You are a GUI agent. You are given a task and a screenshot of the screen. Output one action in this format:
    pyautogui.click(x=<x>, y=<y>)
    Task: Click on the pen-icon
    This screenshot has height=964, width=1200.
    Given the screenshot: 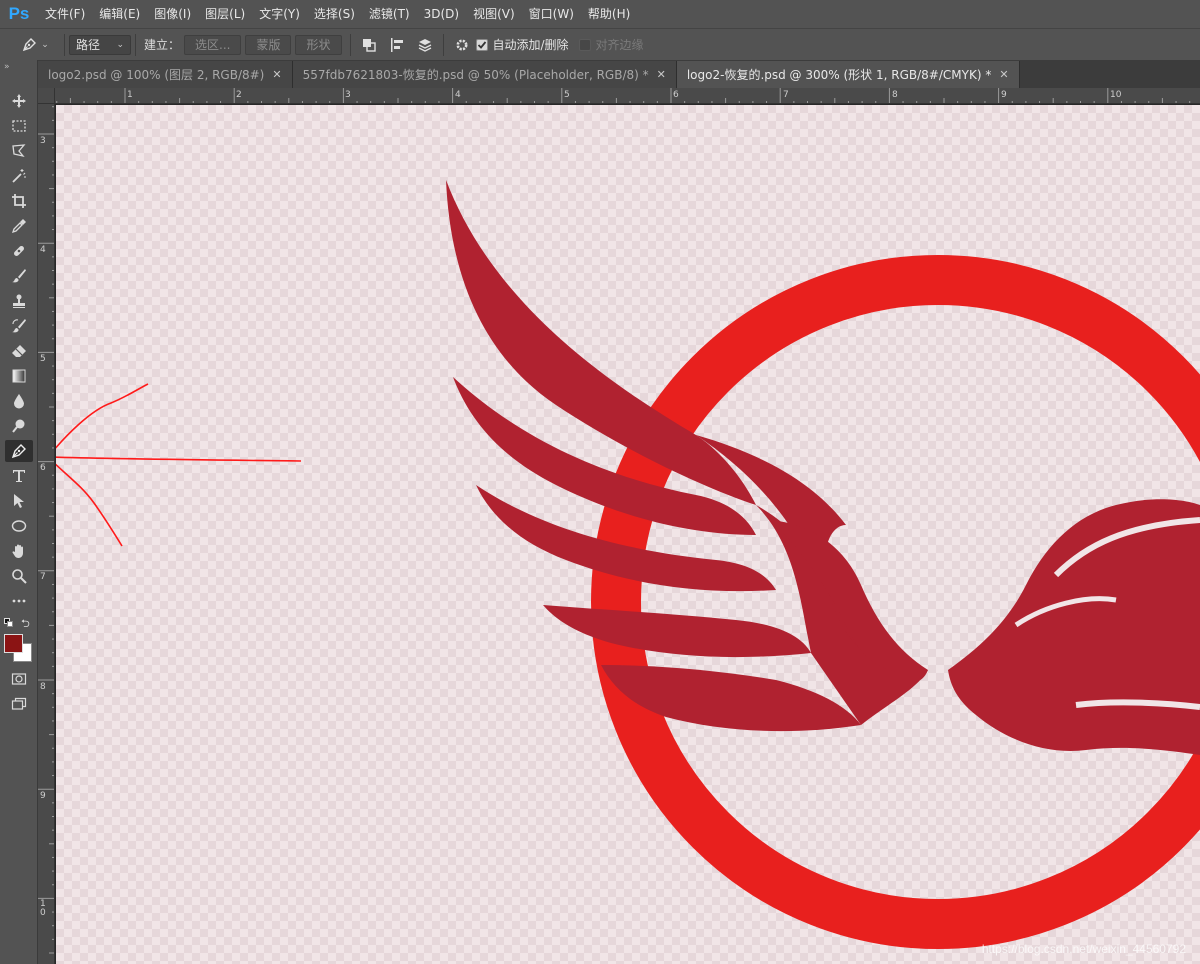 What is the action you would take?
    pyautogui.click(x=30, y=44)
    